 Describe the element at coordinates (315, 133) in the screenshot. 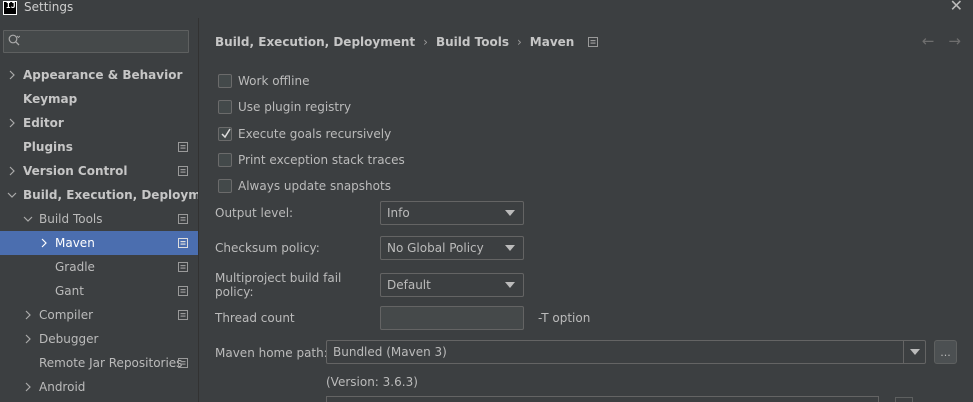

I see `option-label: Execute goals recursively` at that location.